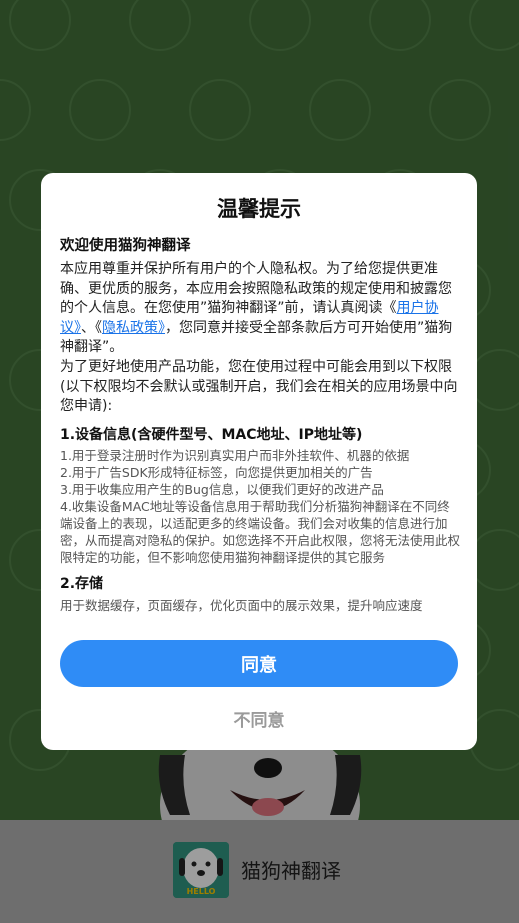 Image resolution: width=519 pixels, height=923 pixels. I want to click on list-item: 3.用于收集应用产生的Bug信息，以便我们更好的改进产品, so click(222, 490).